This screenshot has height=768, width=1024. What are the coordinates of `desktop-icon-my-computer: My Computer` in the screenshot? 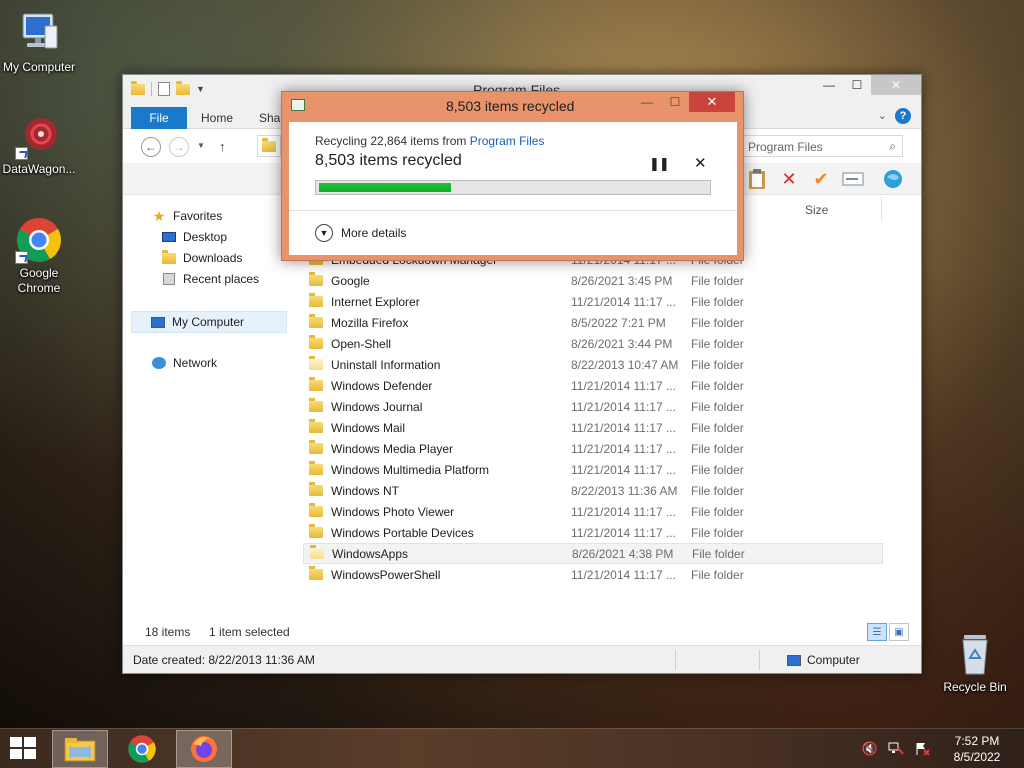 It's located at (39, 42).